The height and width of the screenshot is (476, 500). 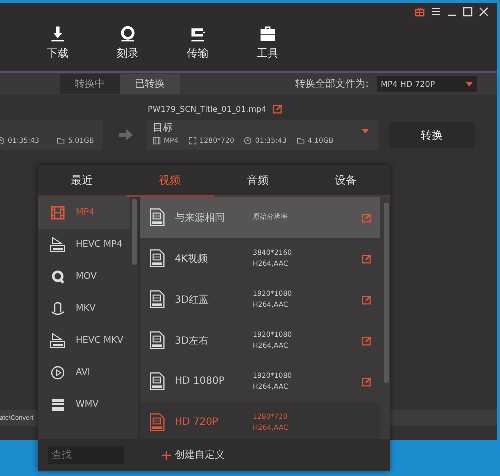 I want to click on format-item: HEVC MP4, so click(x=84, y=245).